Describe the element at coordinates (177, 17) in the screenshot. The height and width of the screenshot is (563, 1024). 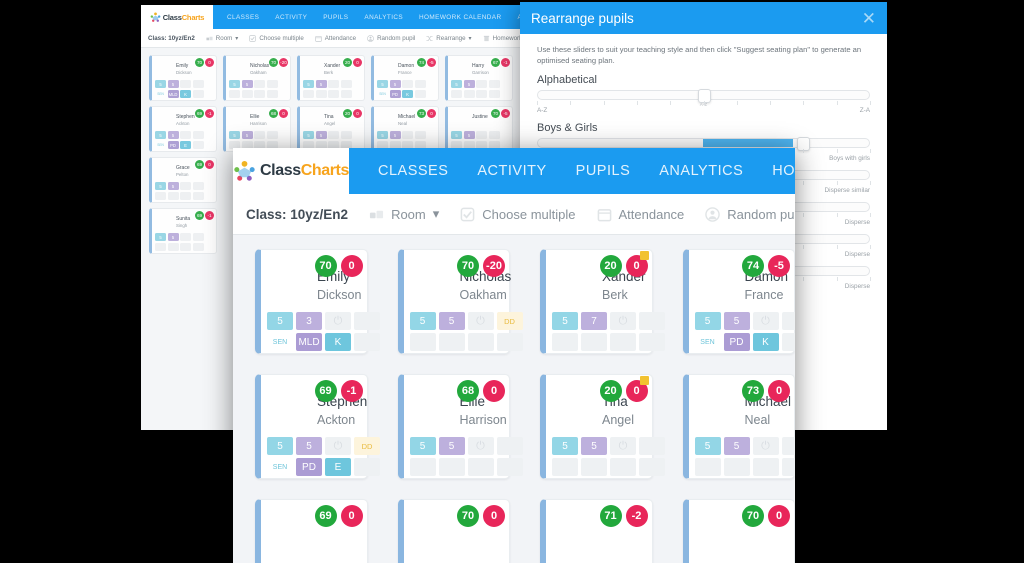
I see `background-logo: ClassCharts` at that location.